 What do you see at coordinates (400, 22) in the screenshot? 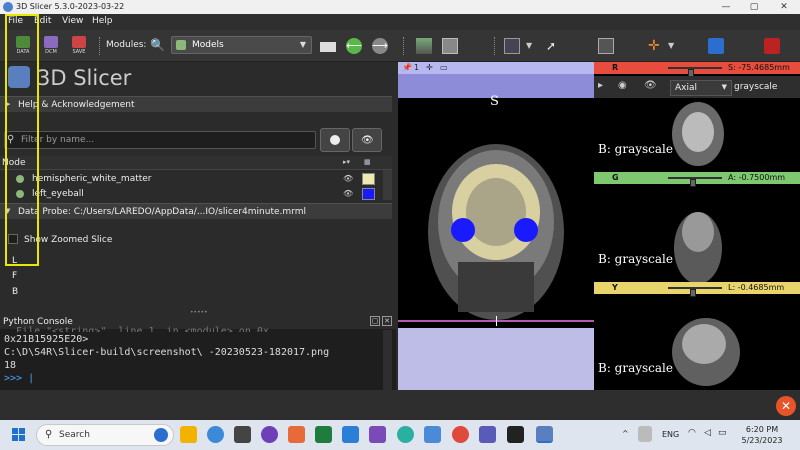
I see `menu-bar: File Edit View Help` at bounding box center [400, 22].